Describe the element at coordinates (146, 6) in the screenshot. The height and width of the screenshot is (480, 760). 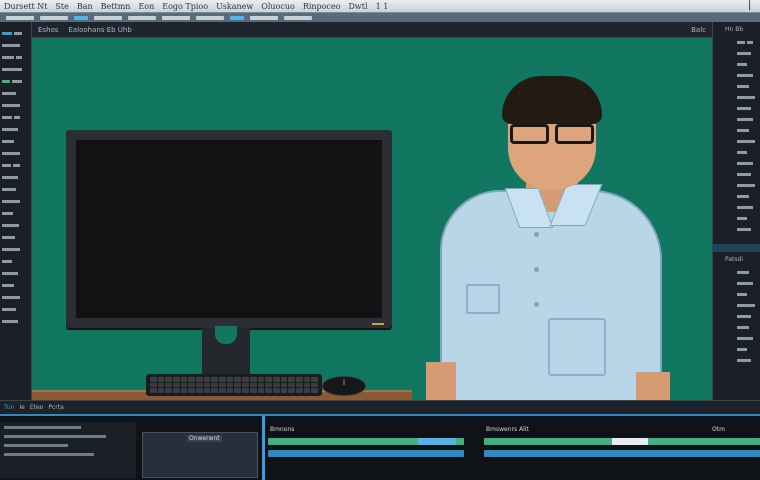
I see `menu-item-clip: Eon` at that location.